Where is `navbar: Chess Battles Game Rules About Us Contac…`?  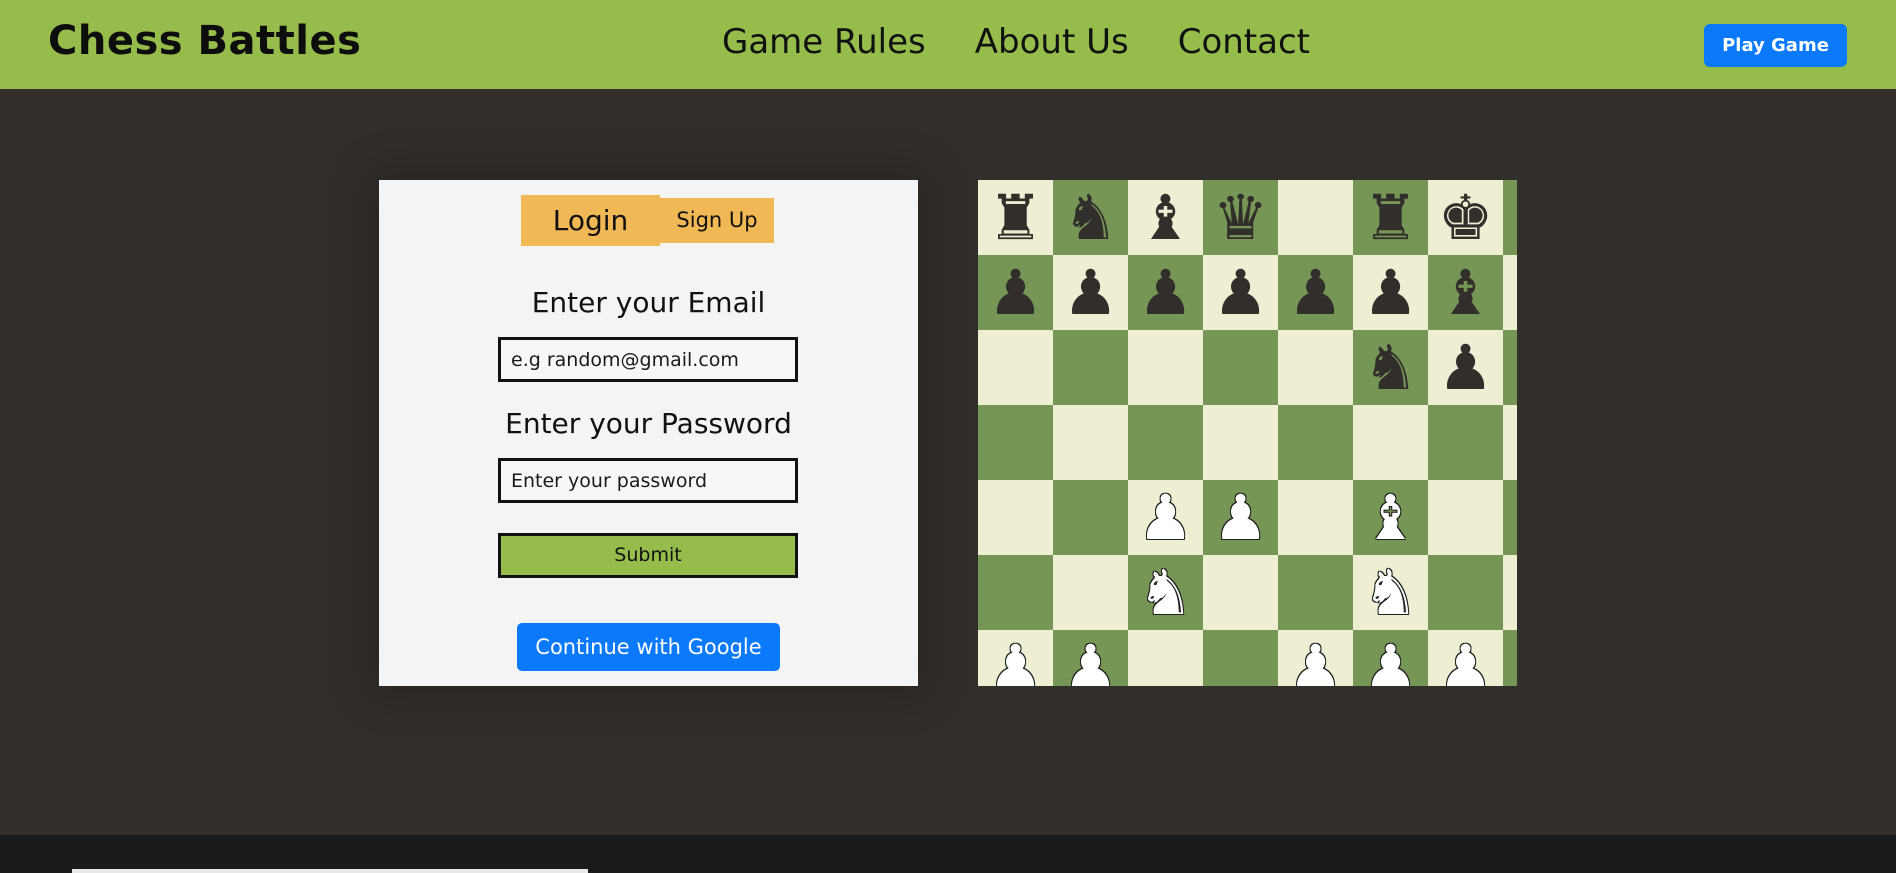 navbar: Chess Battles Game Rules About Us Contac… is located at coordinates (948, 44).